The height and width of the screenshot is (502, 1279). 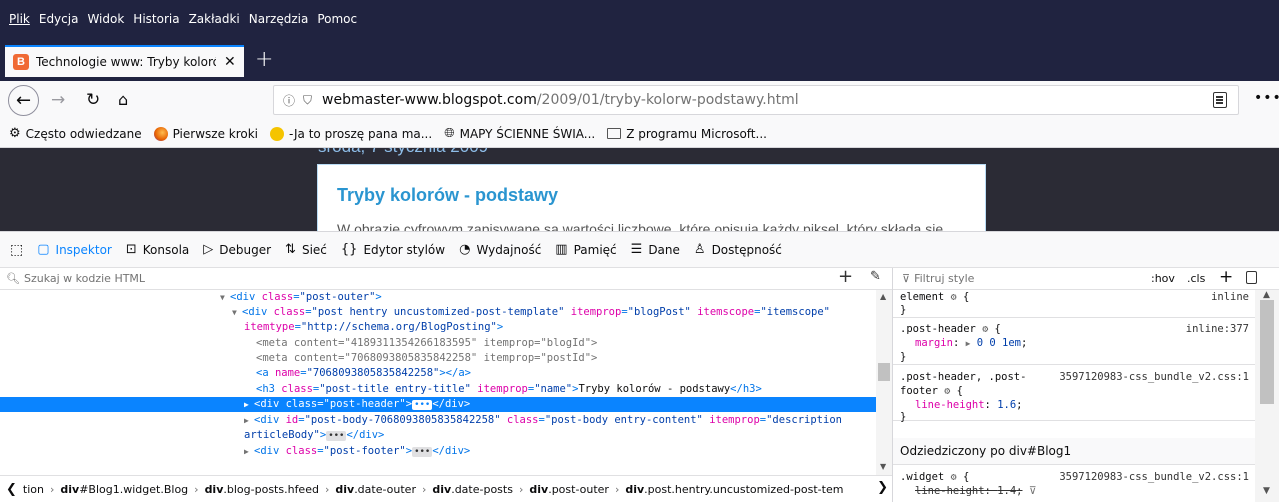 What do you see at coordinates (123, 99) in the screenshot?
I see `home-button: ⌂` at bounding box center [123, 99].